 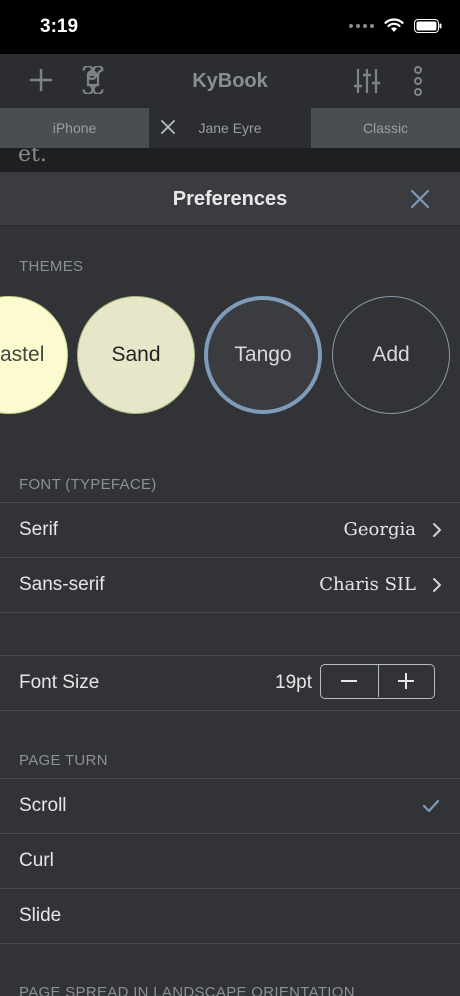 I want to click on font-size-label: Font Size, so click(x=59, y=682).